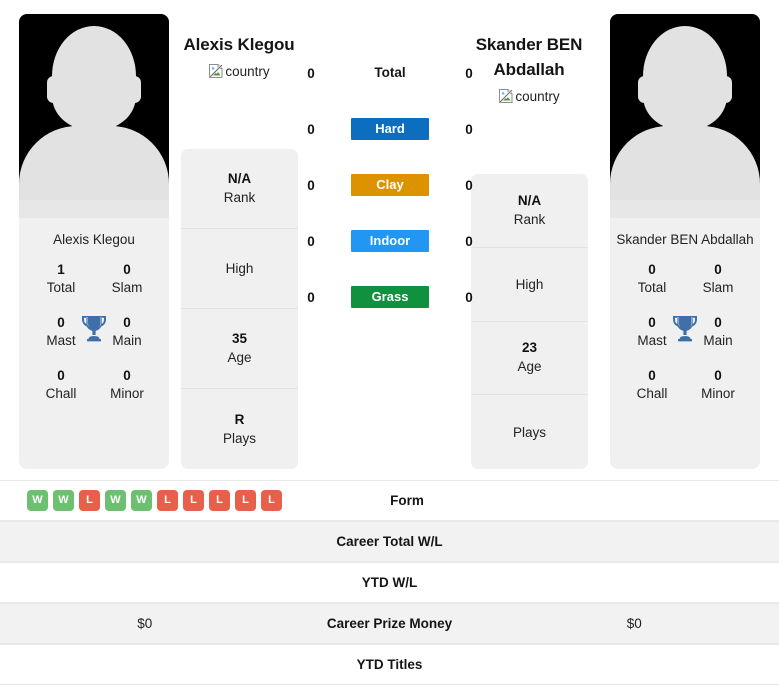 Image resolution: width=779 pixels, height=699 pixels. I want to click on info-label: Plays, so click(529, 432).